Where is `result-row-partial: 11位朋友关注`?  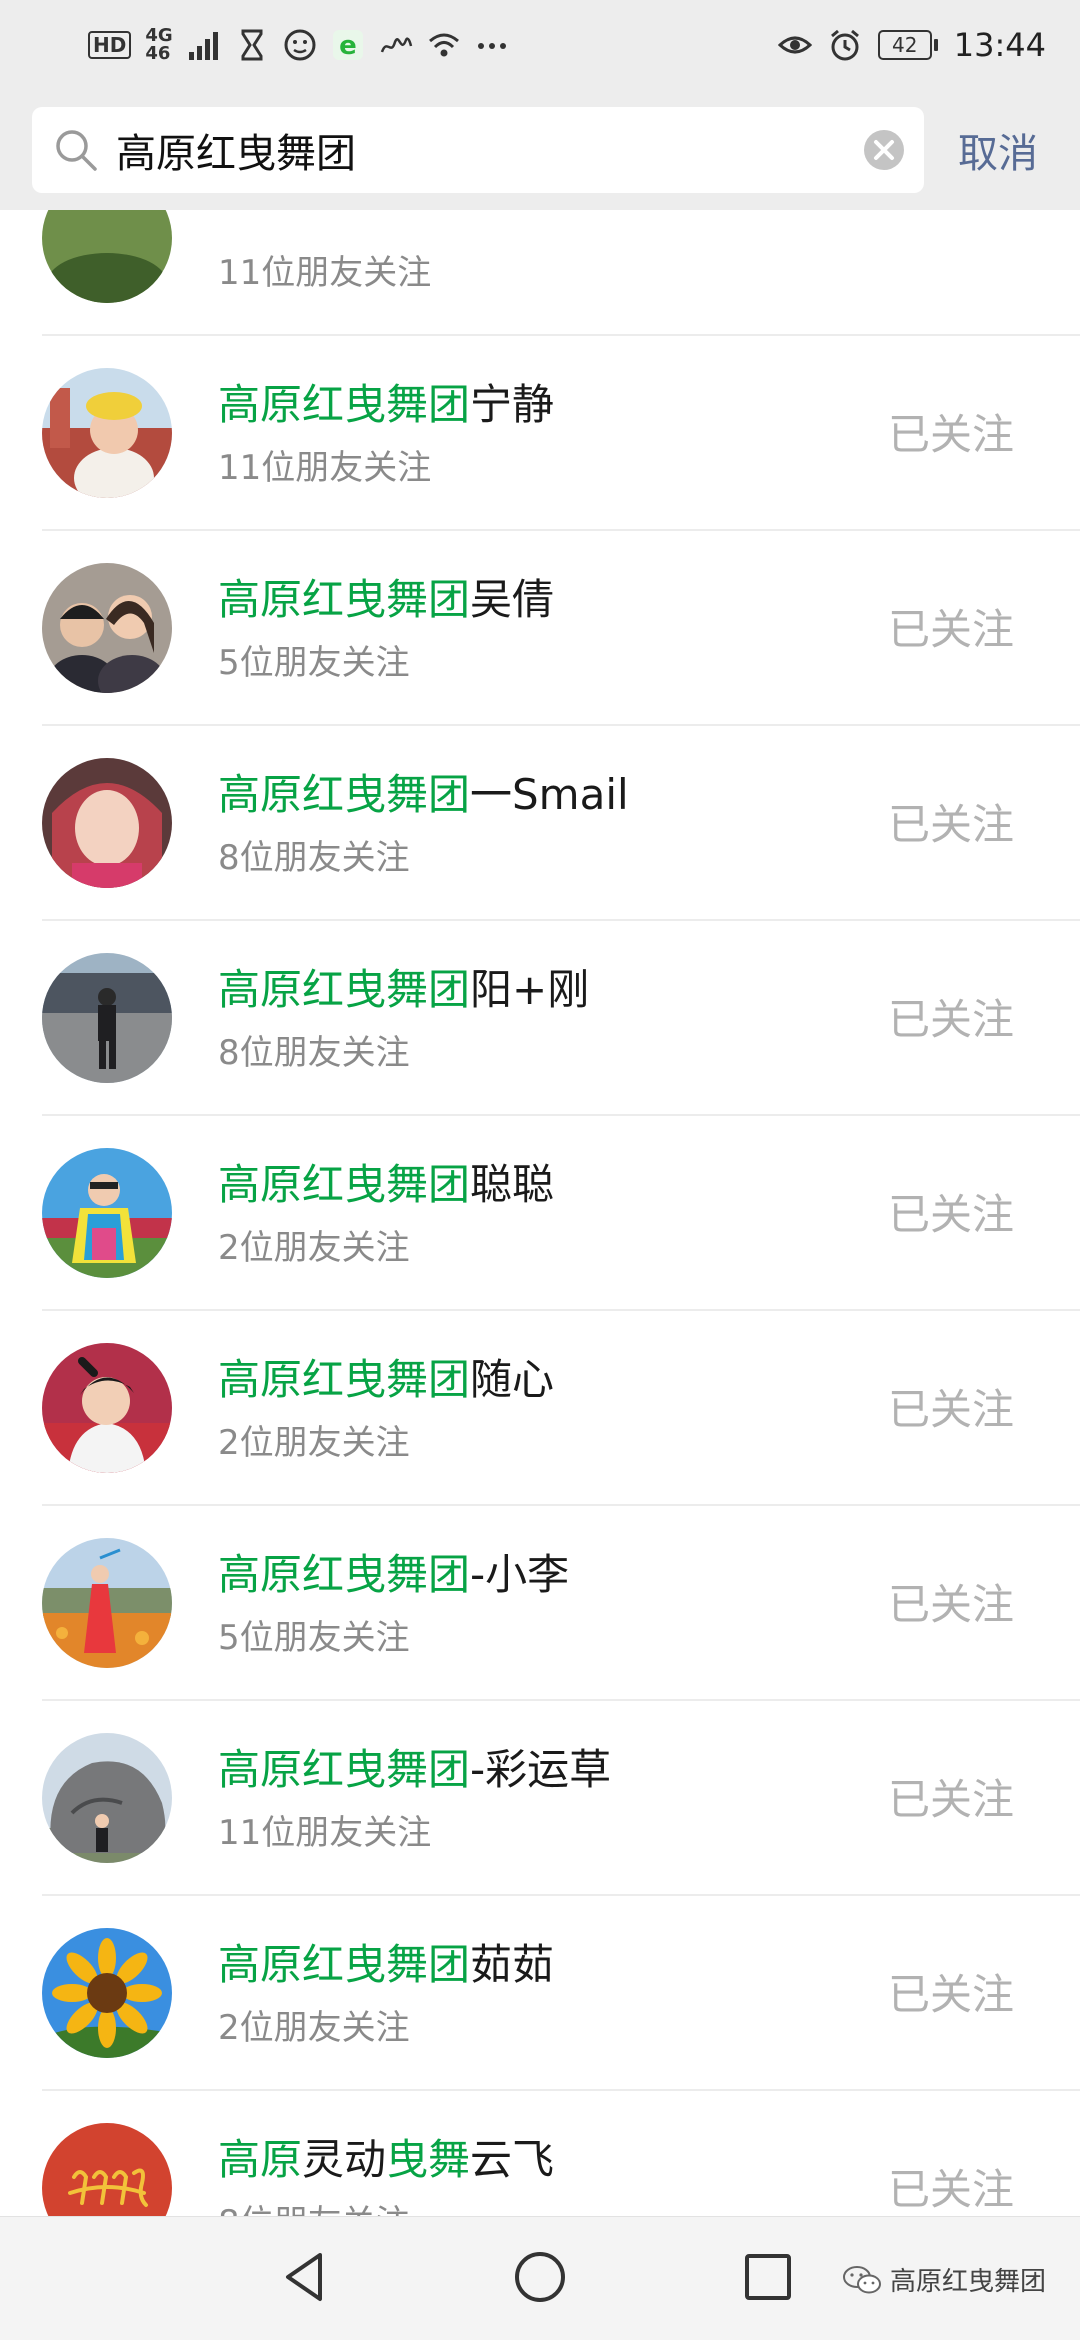
result-row-partial: 11位朋友关注 is located at coordinates (540, 273).